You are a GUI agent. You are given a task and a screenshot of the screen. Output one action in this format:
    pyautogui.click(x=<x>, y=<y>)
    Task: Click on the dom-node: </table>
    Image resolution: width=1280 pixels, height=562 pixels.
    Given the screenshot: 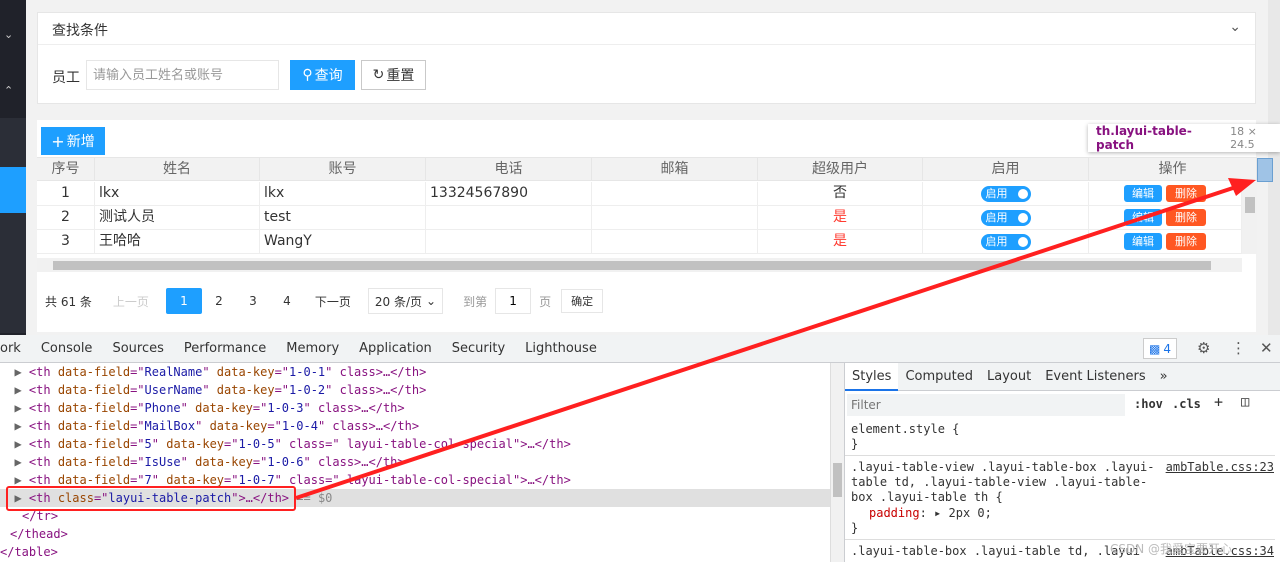 What is the action you would take?
    pyautogui.click(x=415, y=552)
    